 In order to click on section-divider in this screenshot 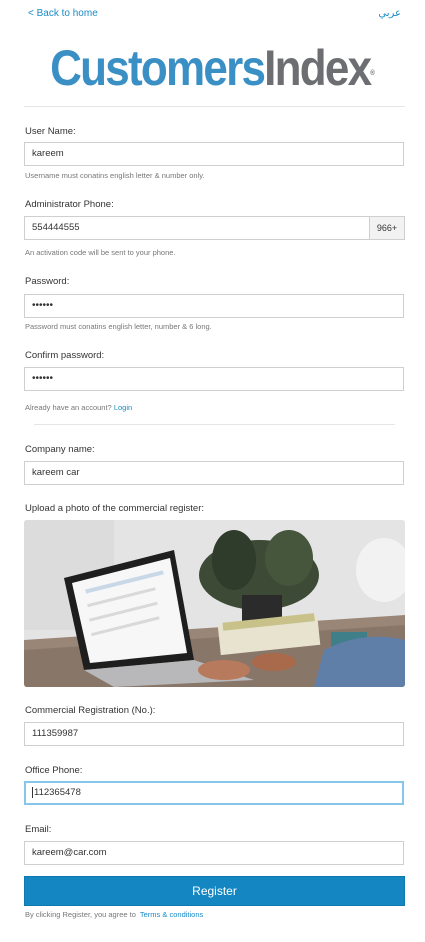, I will do `click(214, 424)`.